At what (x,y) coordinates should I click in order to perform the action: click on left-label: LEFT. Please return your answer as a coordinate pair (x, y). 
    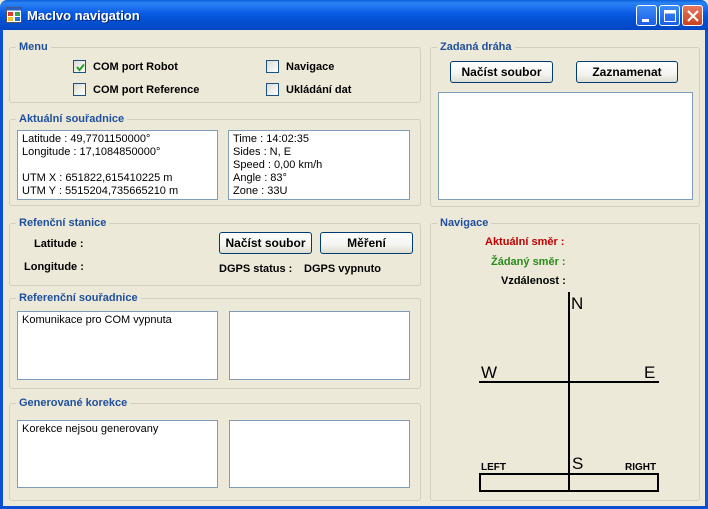
    Looking at the image, I should click on (493, 467).